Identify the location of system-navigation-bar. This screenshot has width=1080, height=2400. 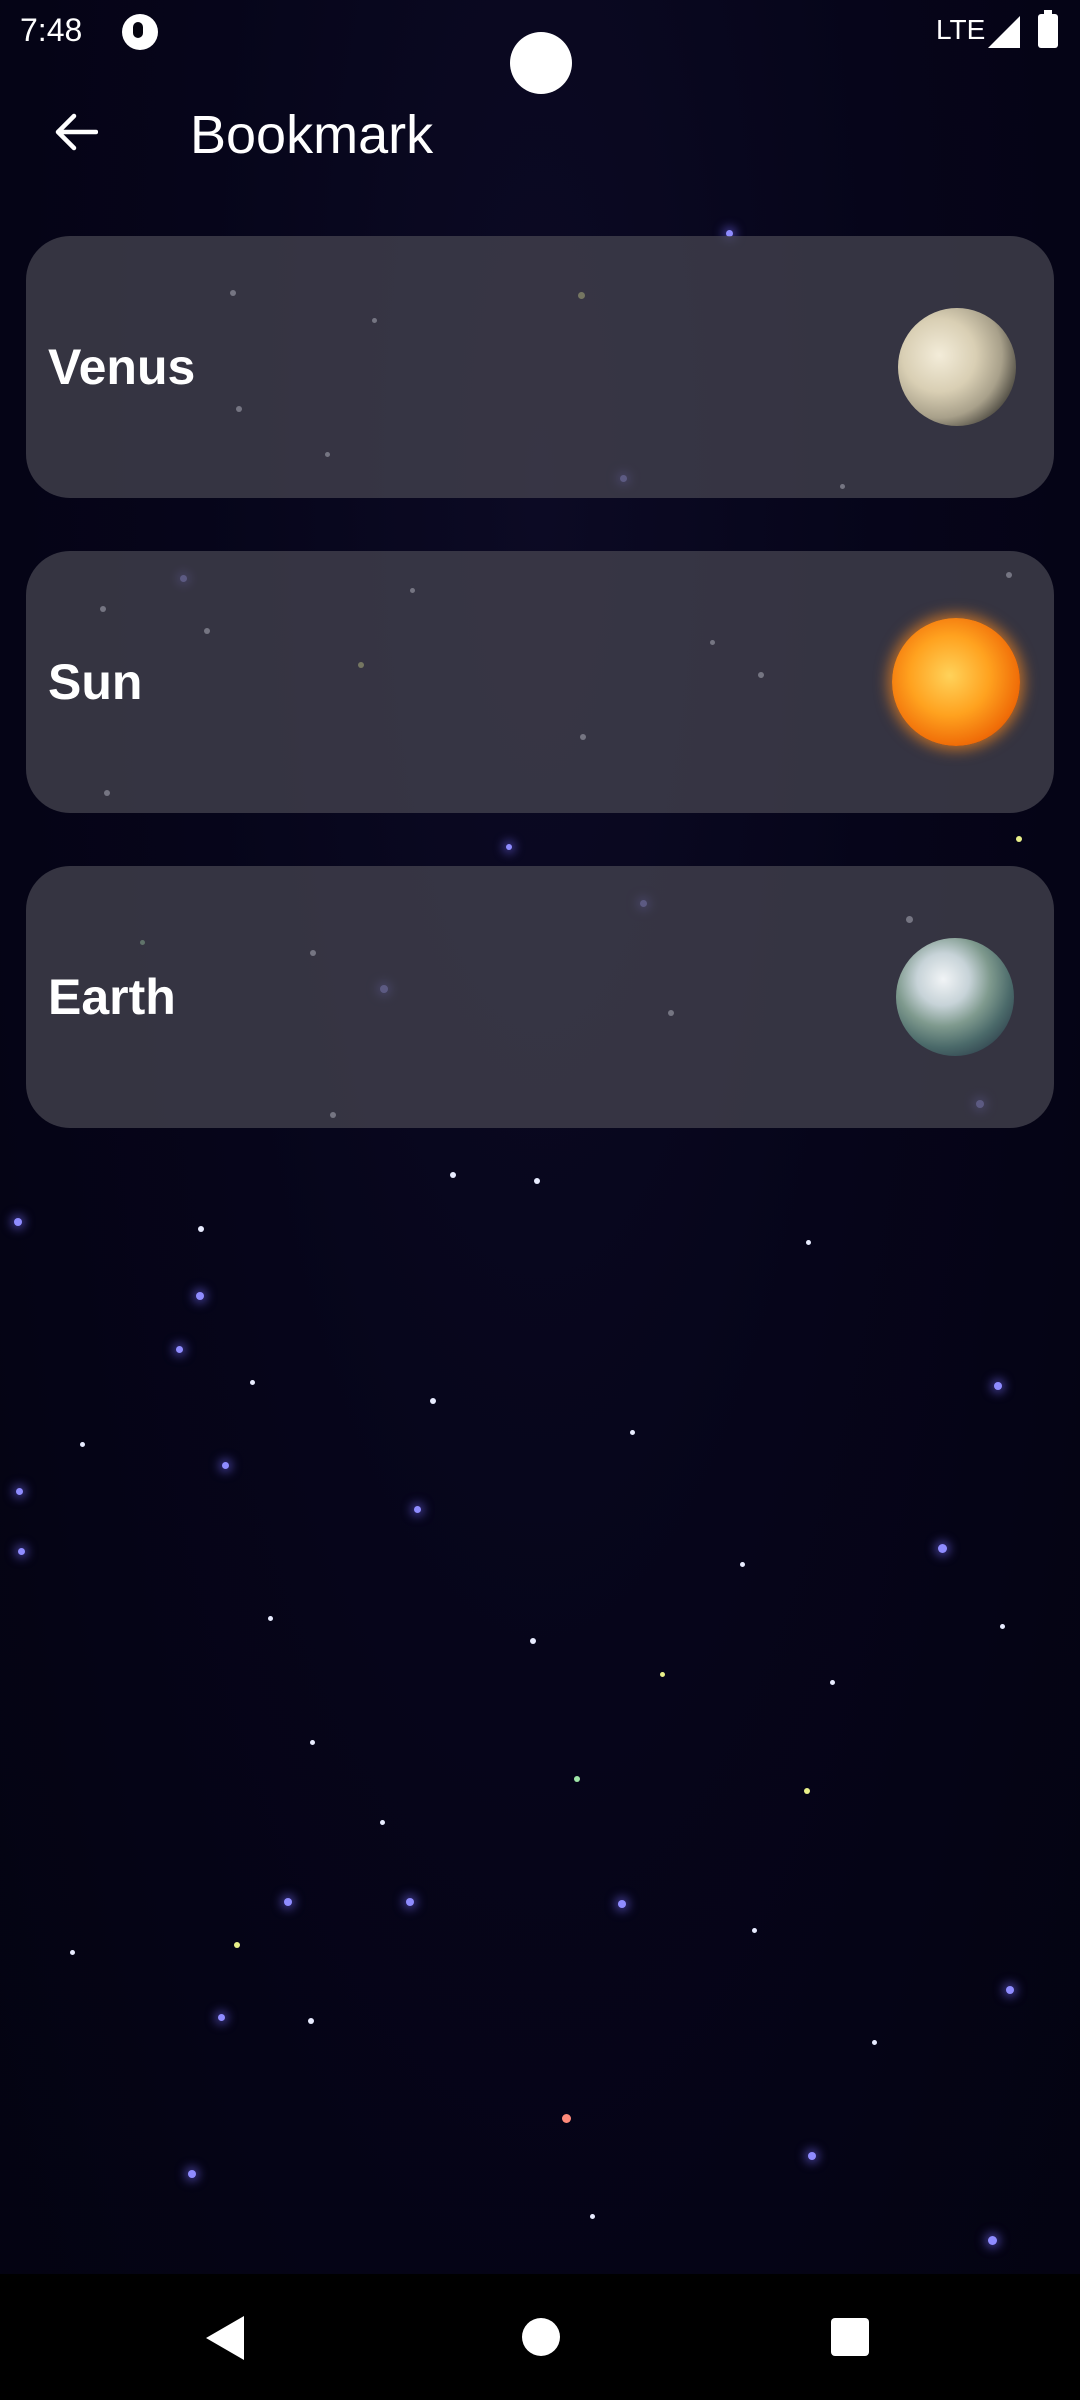
(540, 2337).